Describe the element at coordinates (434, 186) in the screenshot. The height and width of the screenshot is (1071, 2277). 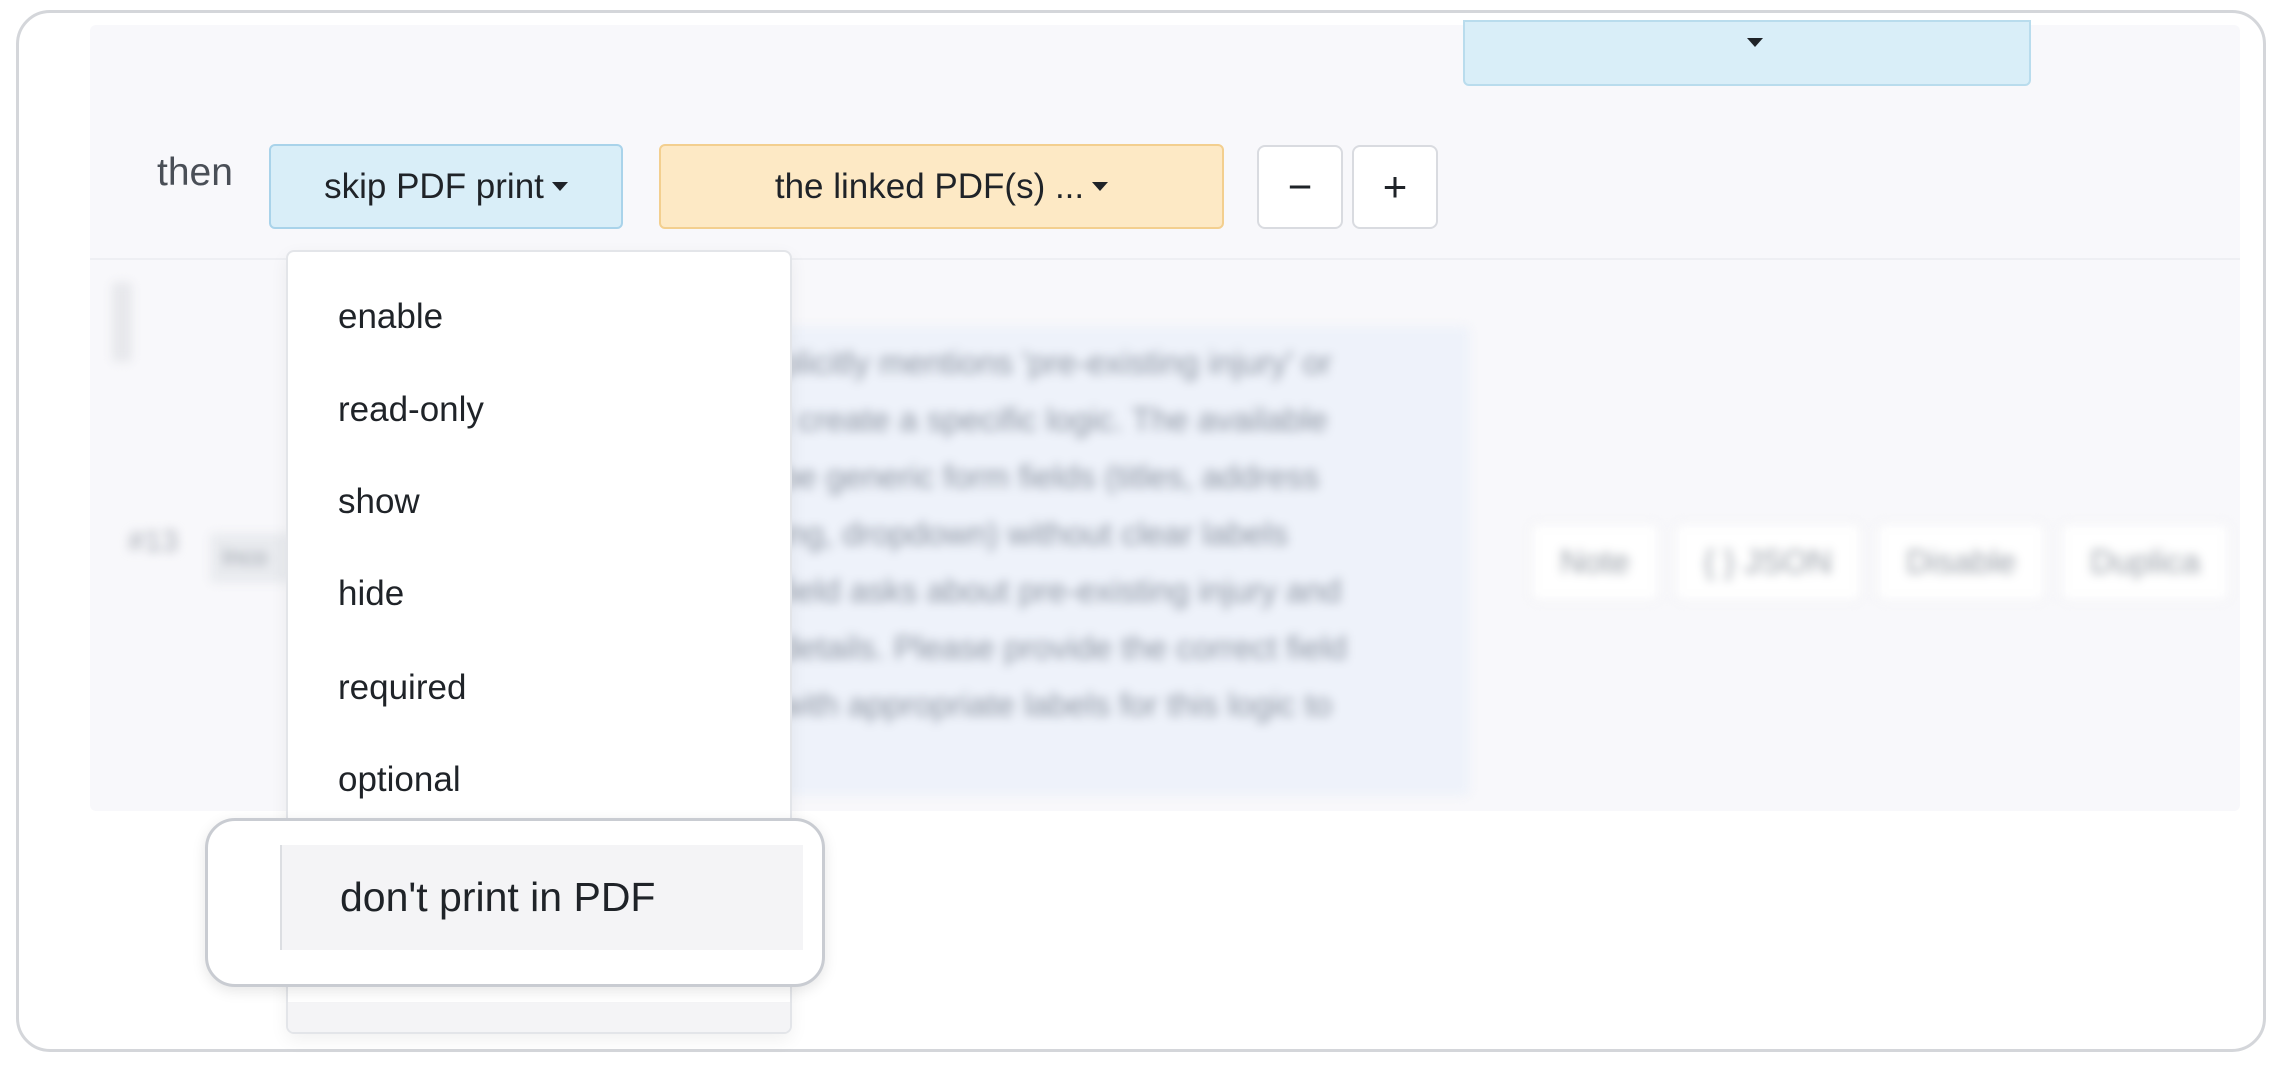
I see `action-select-label: skip PDF print` at that location.